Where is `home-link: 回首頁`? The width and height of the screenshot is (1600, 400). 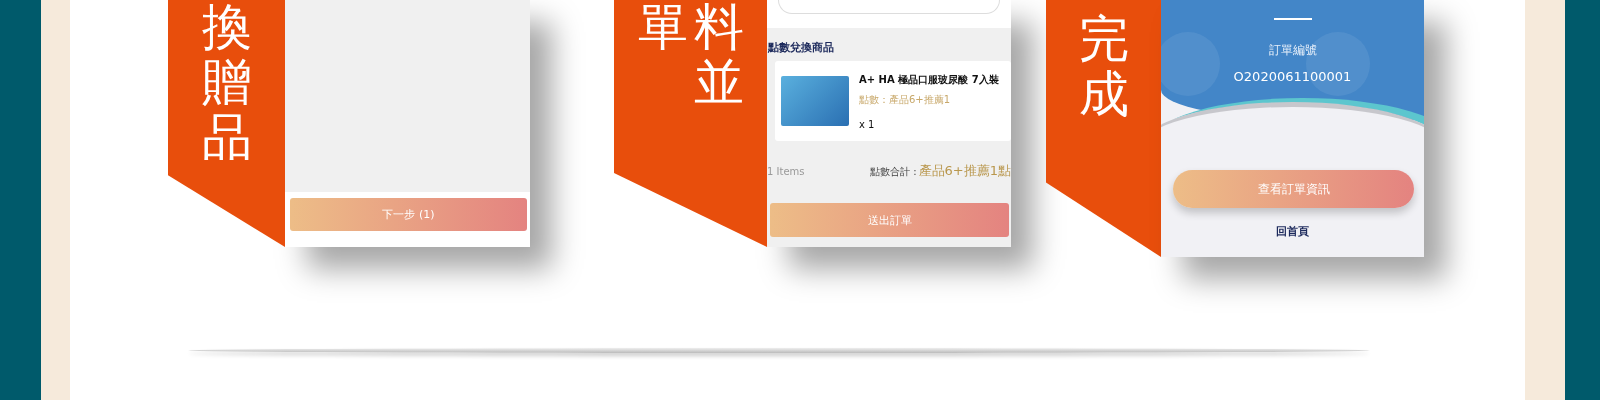
home-link: 回首頁 is located at coordinates (1292, 231).